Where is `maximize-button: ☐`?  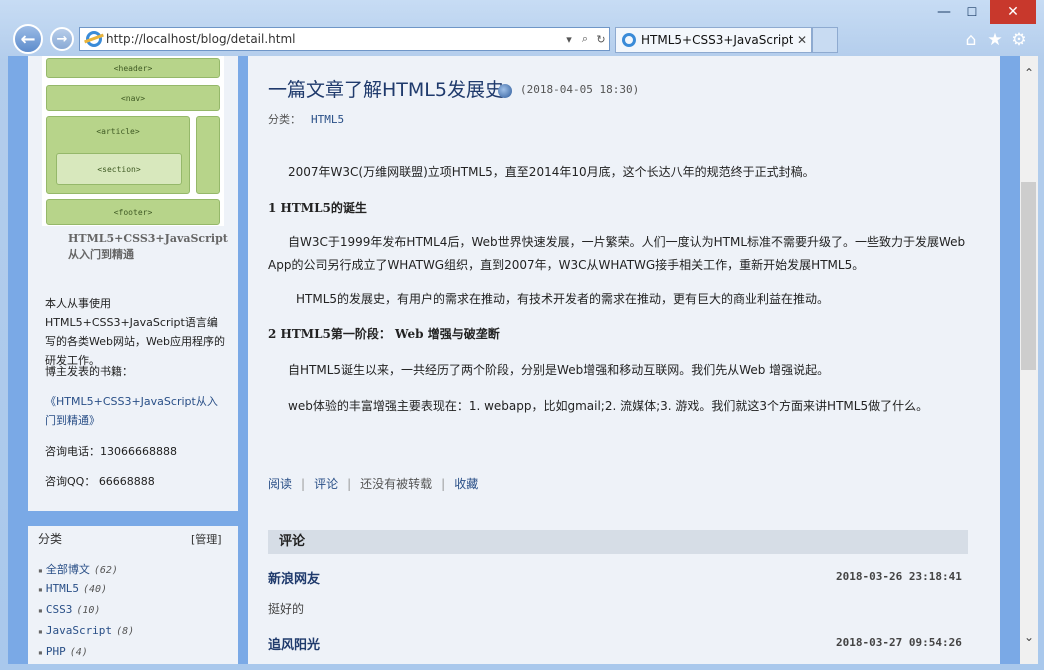 maximize-button: ☐ is located at coordinates (972, 12).